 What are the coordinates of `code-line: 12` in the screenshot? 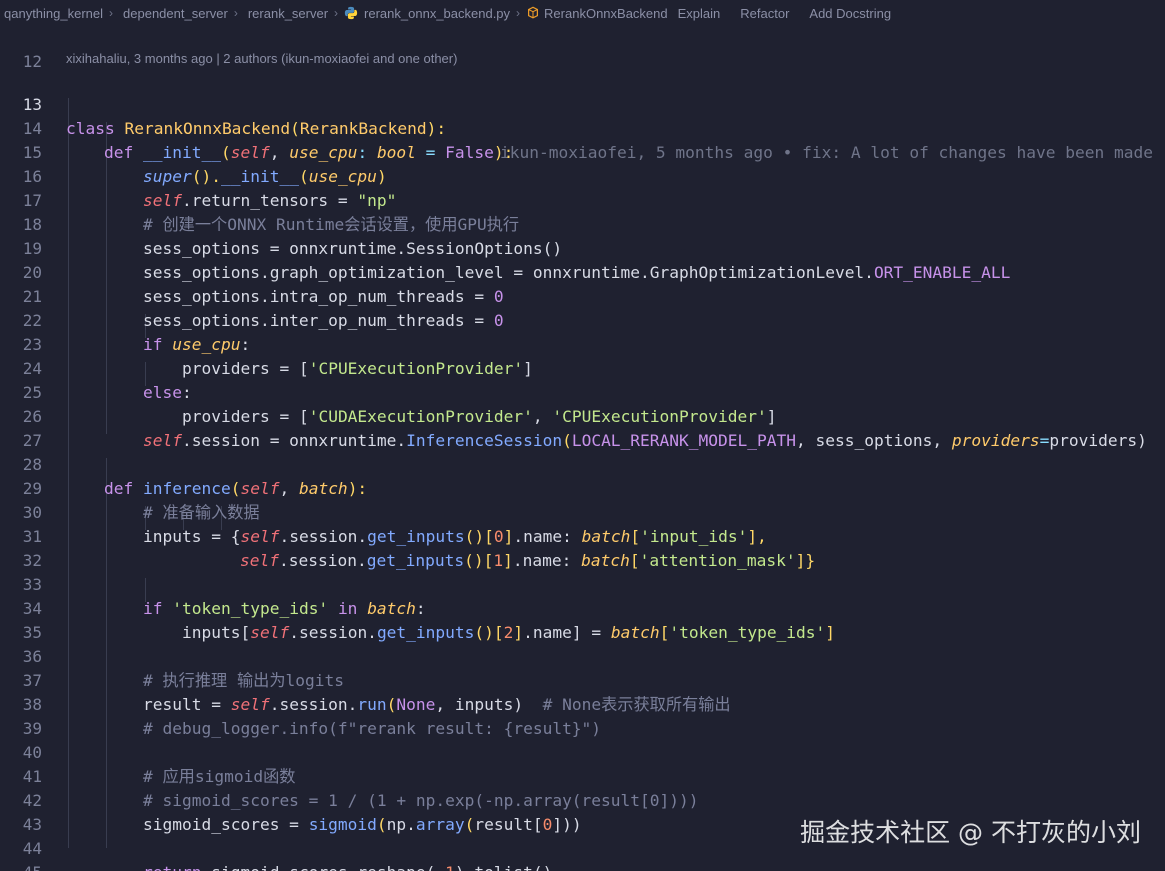 It's located at (582, 48).